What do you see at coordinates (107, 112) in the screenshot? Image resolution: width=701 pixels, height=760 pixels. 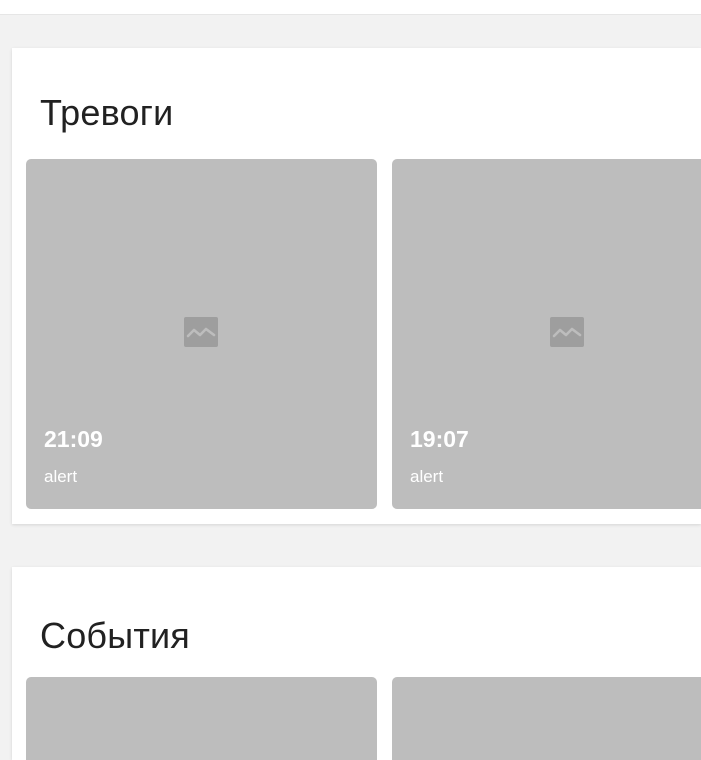 I see `alerts-section-title: Тревоги` at bounding box center [107, 112].